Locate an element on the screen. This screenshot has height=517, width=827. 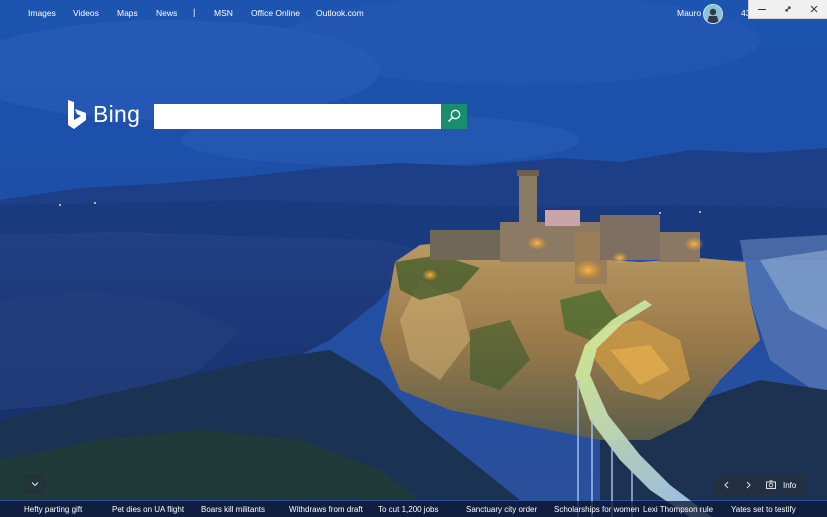
next-image-button is located at coordinates (748, 485).